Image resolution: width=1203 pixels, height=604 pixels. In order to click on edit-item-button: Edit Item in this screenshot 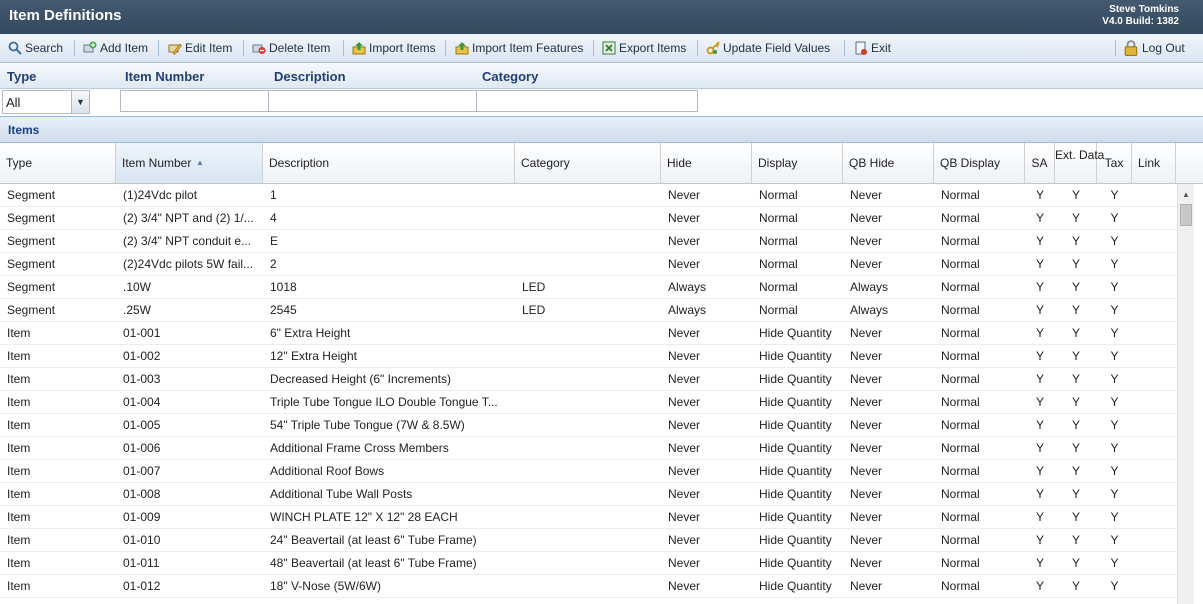, I will do `click(200, 48)`.